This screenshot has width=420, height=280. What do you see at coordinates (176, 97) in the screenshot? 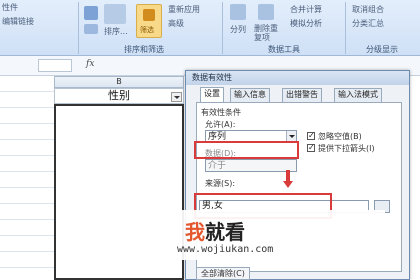
I see `autofilter-dropdown-icon` at bounding box center [176, 97].